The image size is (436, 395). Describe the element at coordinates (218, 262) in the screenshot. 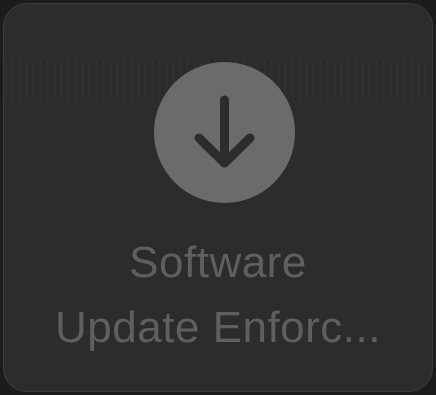

I see `app-name-line1: Software` at that location.